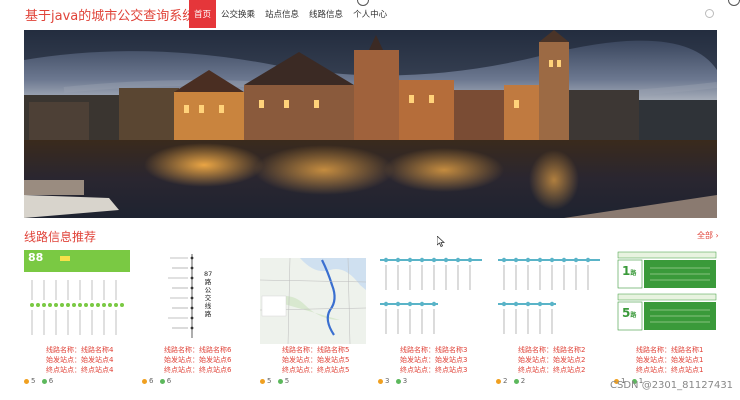  Describe the element at coordinates (38, 381) in the screenshot. I see `card-stats: 5 6` at that location.